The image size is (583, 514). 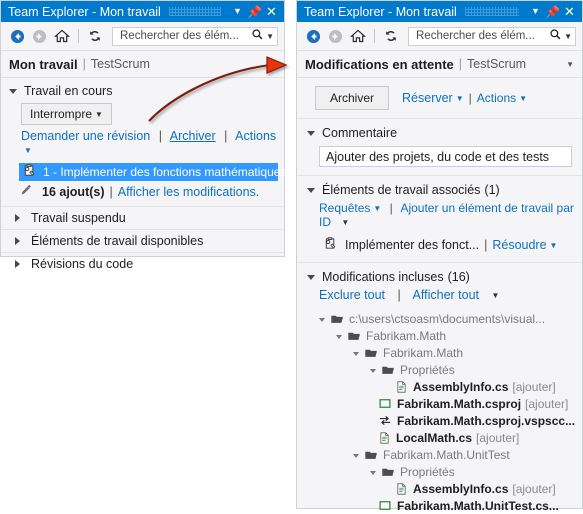 I want to click on section-label: Commentaire, so click(x=360, y=133).